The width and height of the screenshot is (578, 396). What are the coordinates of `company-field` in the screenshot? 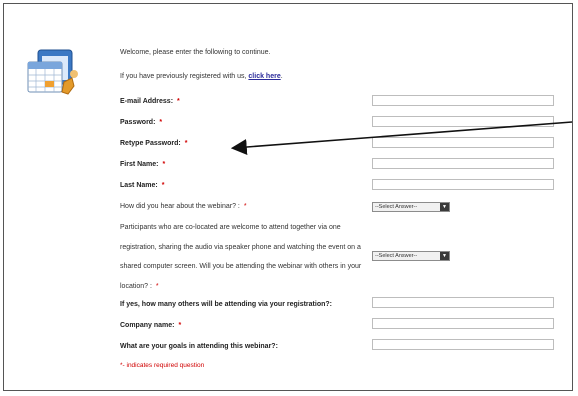 It's located at (463, 323).